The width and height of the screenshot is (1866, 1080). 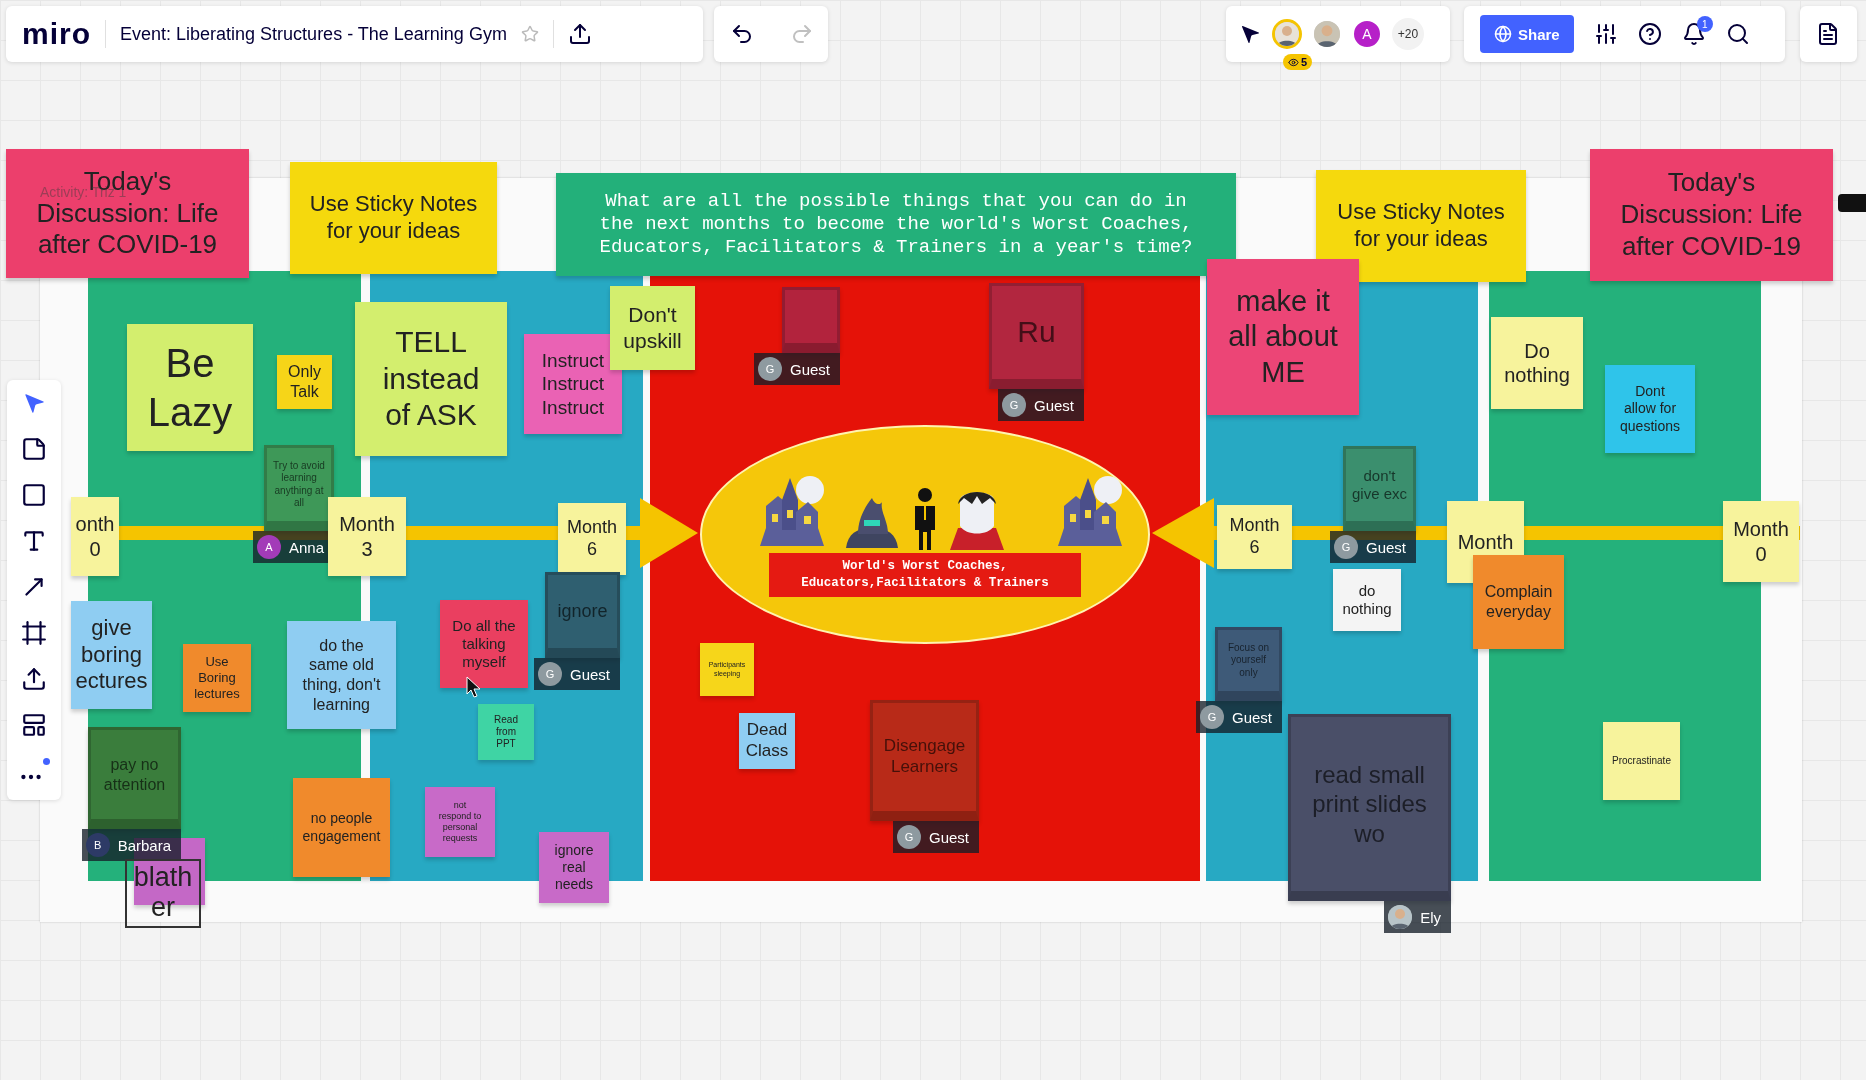 I want to click on user-avatar, so click(x=1287, y=34).